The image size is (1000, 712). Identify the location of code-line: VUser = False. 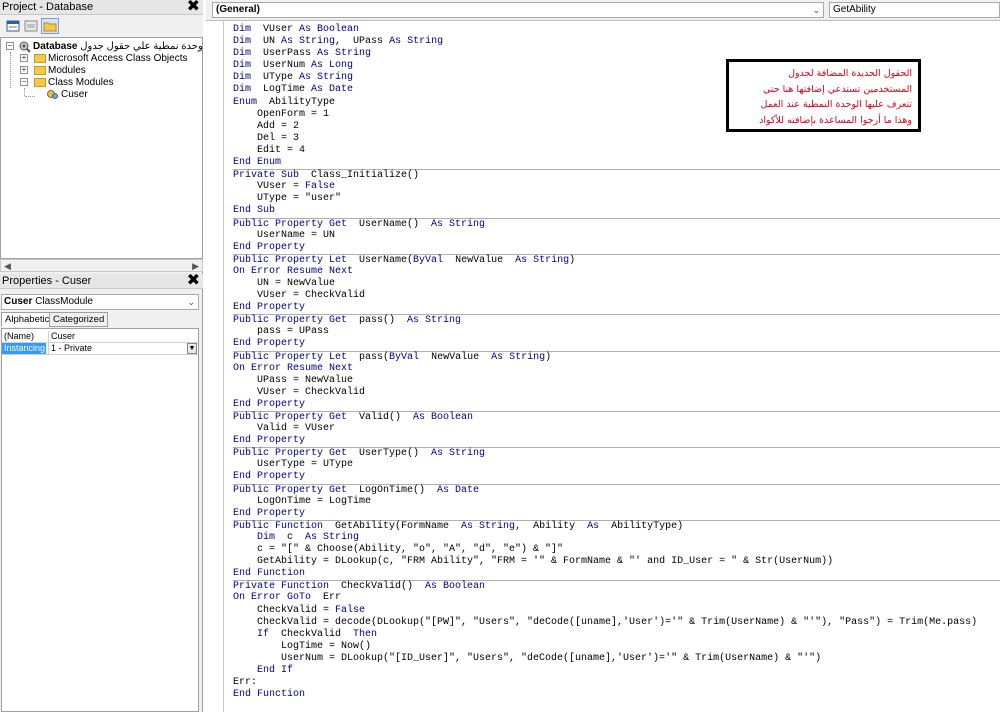
(616, 187).